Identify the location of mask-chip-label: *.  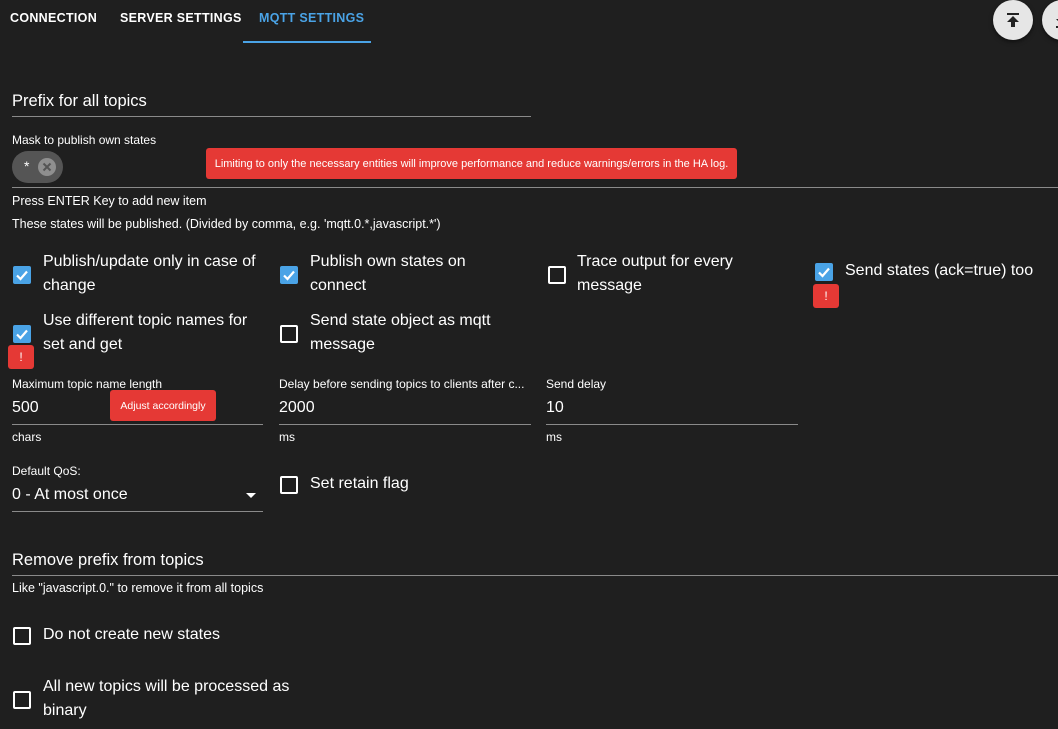
(27, 166).